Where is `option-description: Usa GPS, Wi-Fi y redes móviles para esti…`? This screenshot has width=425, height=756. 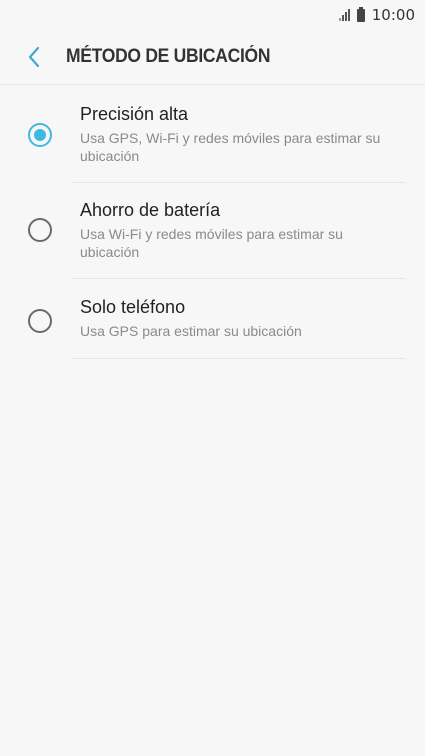 option-description: Usa GPS, Wi-Fi y redes móviles para esti… is located at coordinates (230, 147).